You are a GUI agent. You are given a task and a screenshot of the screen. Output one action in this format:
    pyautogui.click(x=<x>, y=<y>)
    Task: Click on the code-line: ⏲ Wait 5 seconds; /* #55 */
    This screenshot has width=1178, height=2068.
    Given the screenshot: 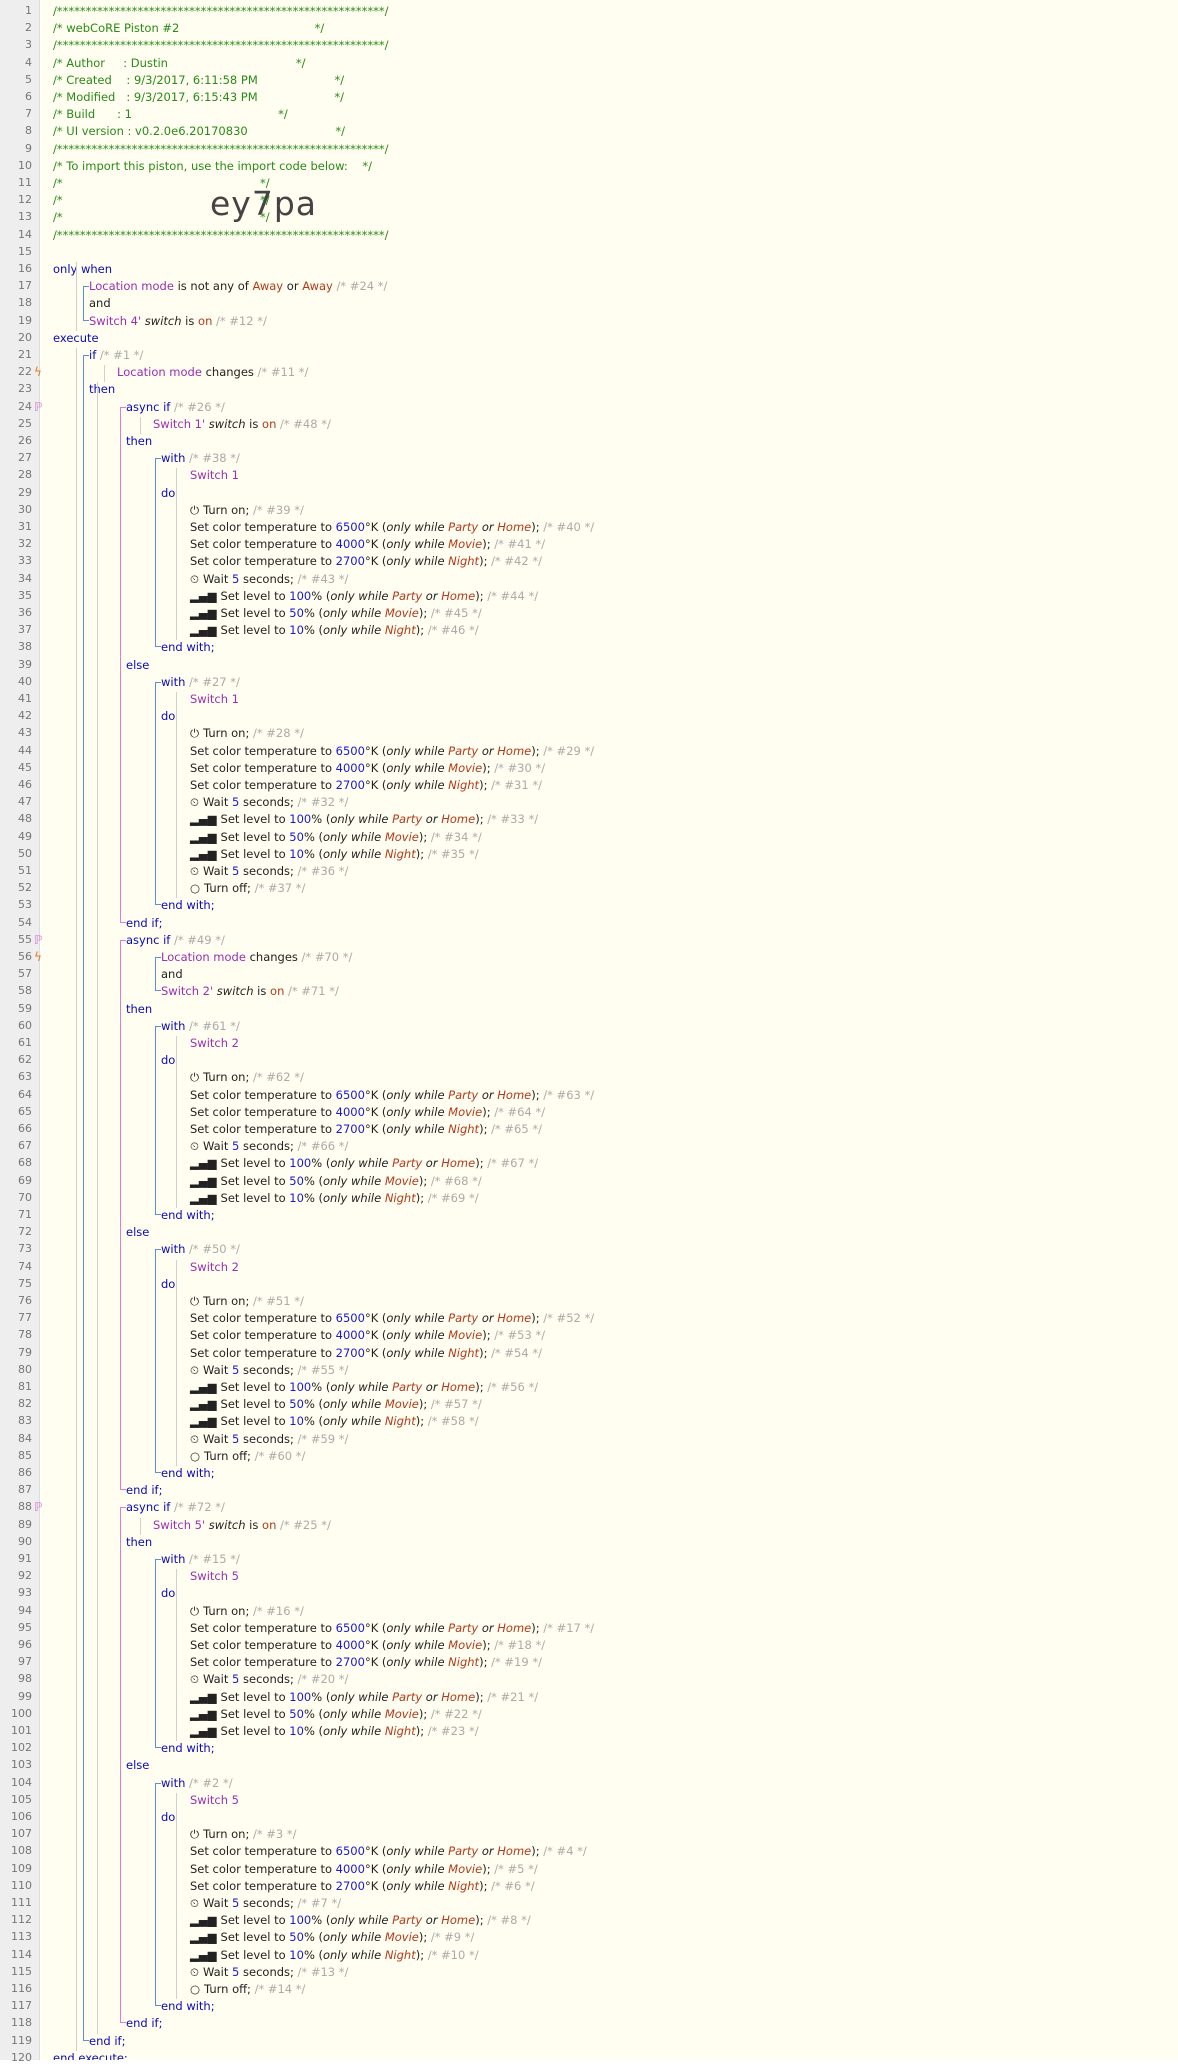 What is the action you would take?
    pyautogui.click(x=269, y=1371)
    